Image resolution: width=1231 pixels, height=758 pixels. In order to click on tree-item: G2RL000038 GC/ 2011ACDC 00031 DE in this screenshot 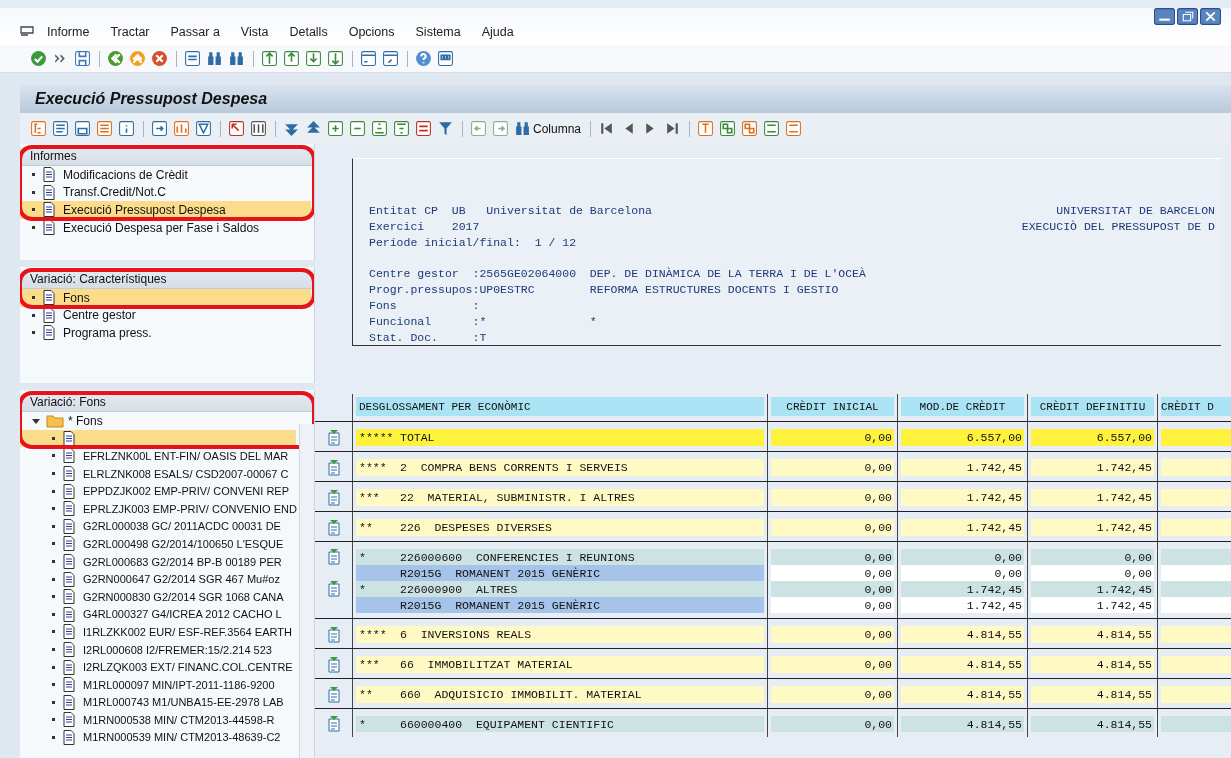, I will do `click(158, 526)`.